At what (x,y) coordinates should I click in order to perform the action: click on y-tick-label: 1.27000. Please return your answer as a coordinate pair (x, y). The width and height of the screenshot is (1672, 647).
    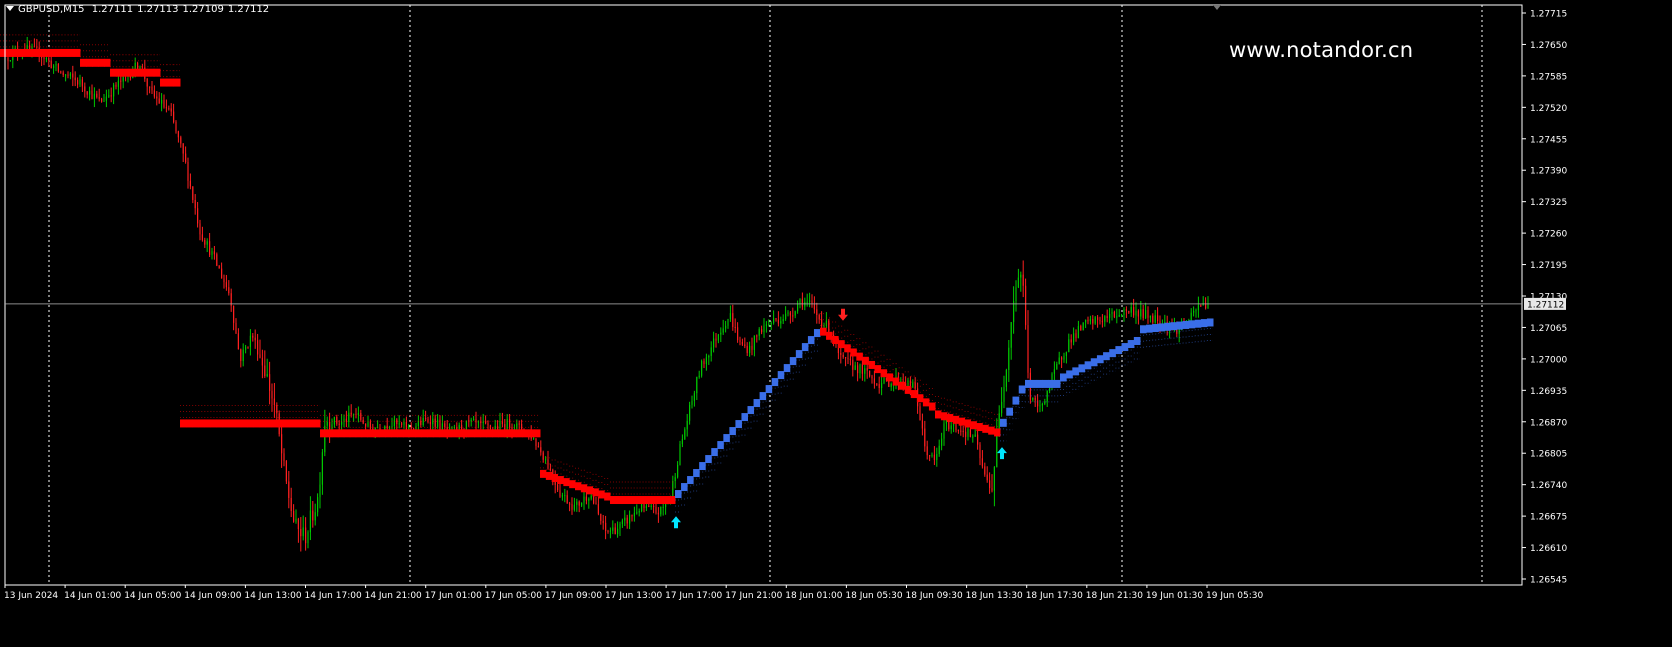
    Looking at the image, I should click on (1548, 360).